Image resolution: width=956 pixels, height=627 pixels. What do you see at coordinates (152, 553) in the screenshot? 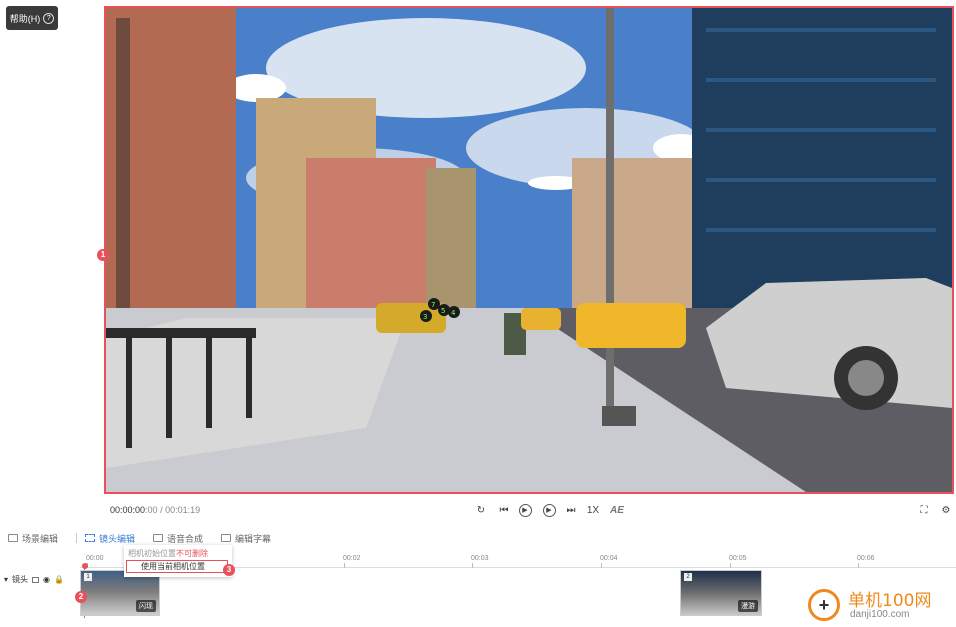
I see `menu-item-initial-label: 相机初始位置` at bounding box center [152, 553].